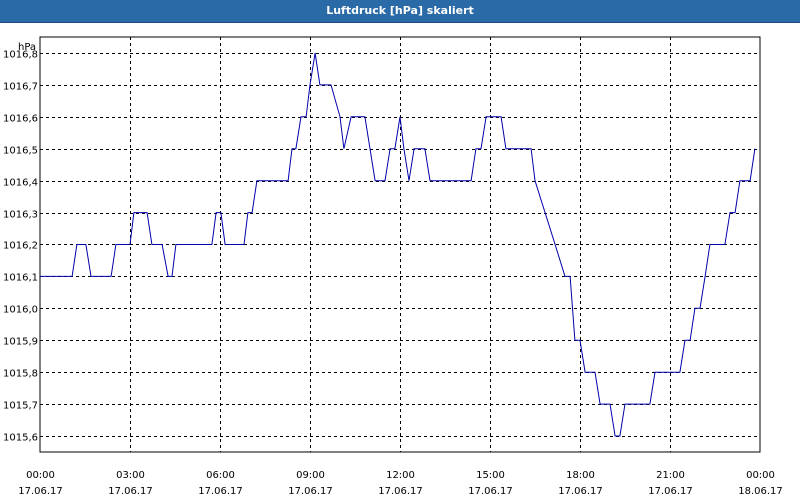 This screenshot has height=500, width=800. I want to click on y-tick-label: 1015,7, so click(20, 406).